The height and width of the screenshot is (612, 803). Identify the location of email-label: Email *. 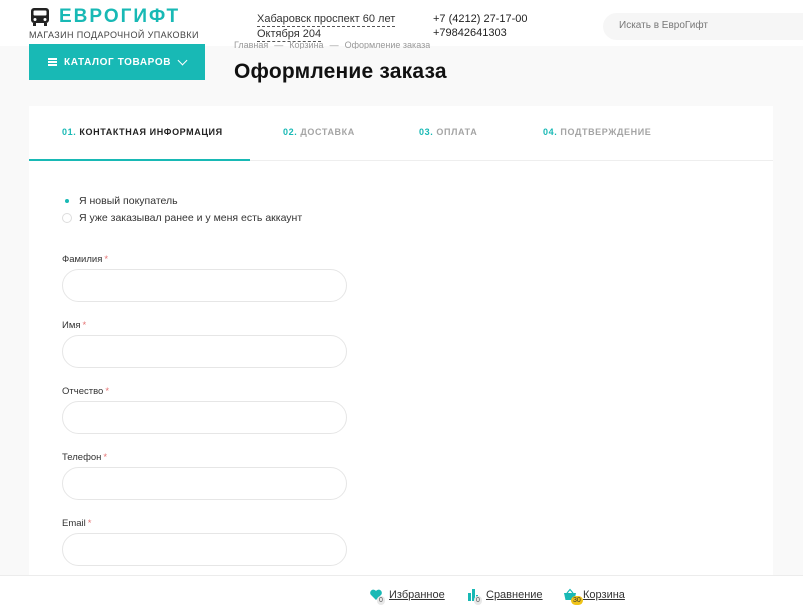
(77, 523).